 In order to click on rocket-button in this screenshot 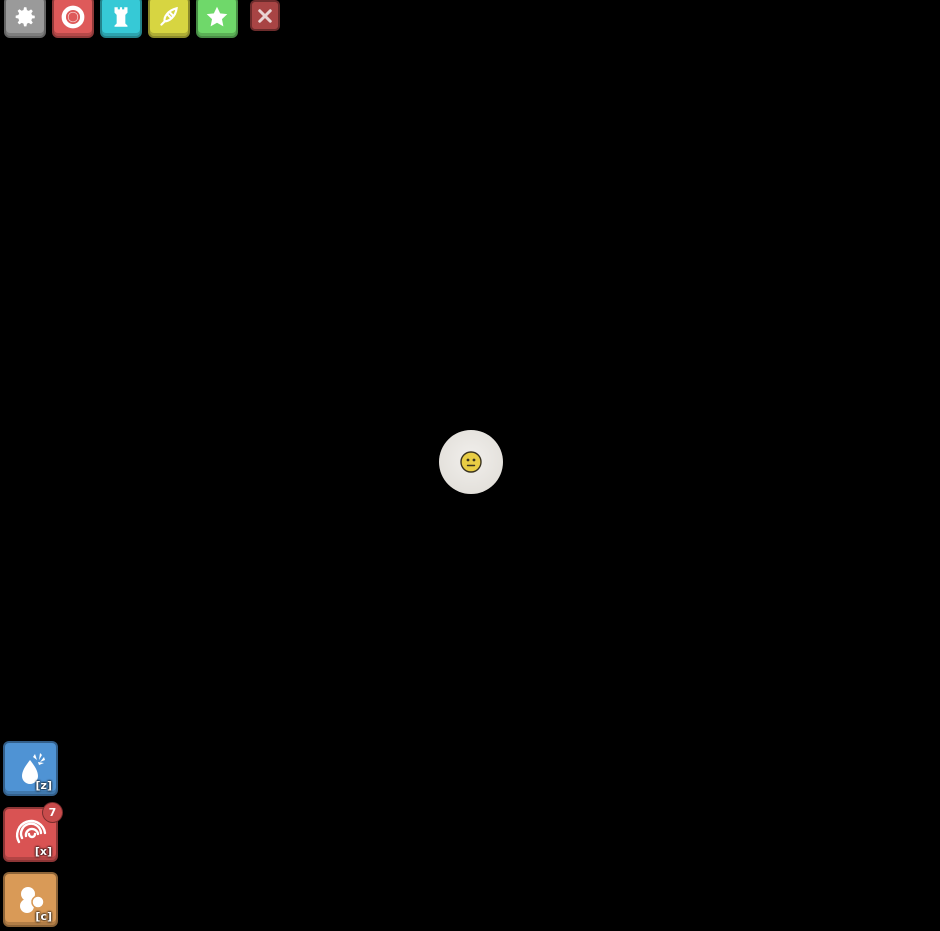, I will do `click(169, 19)`.